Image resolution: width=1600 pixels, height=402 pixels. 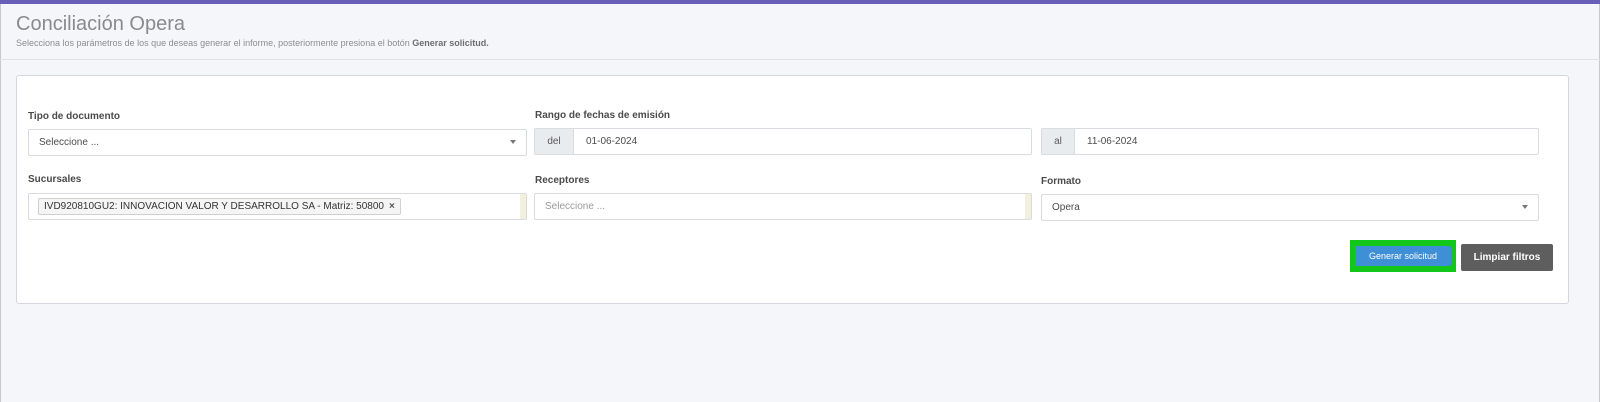 I want to click on date-to-prefix: al, so click(x=1058, y=141).